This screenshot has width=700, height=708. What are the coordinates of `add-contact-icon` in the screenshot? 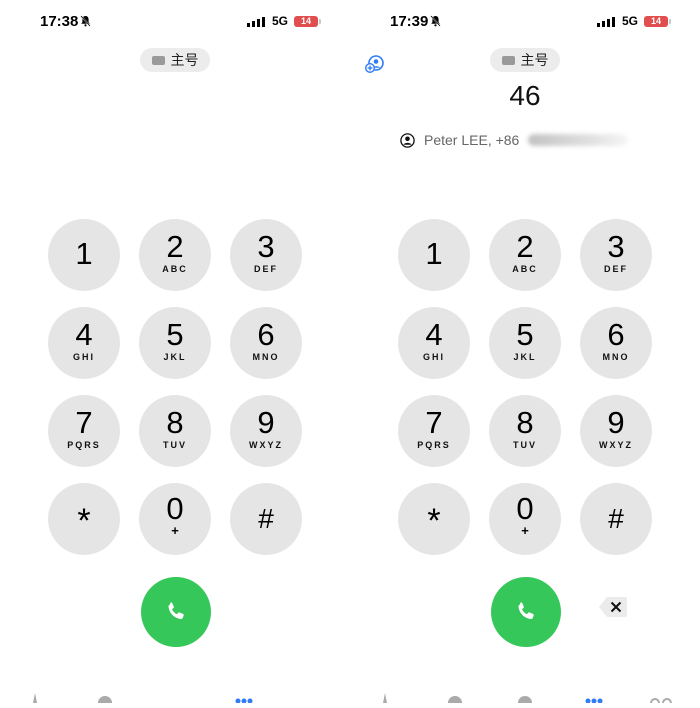 It's located at (374, 64).